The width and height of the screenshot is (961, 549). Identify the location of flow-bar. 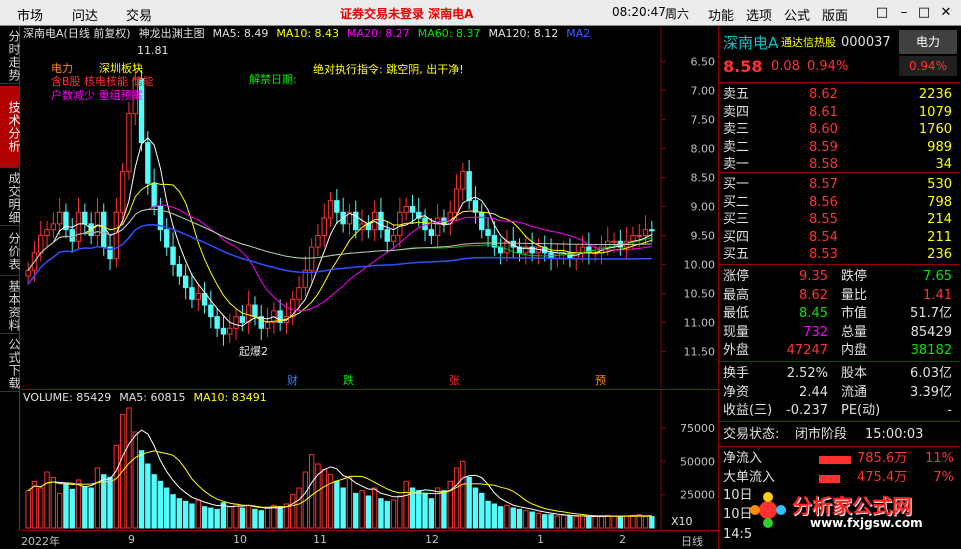
(829, 478).